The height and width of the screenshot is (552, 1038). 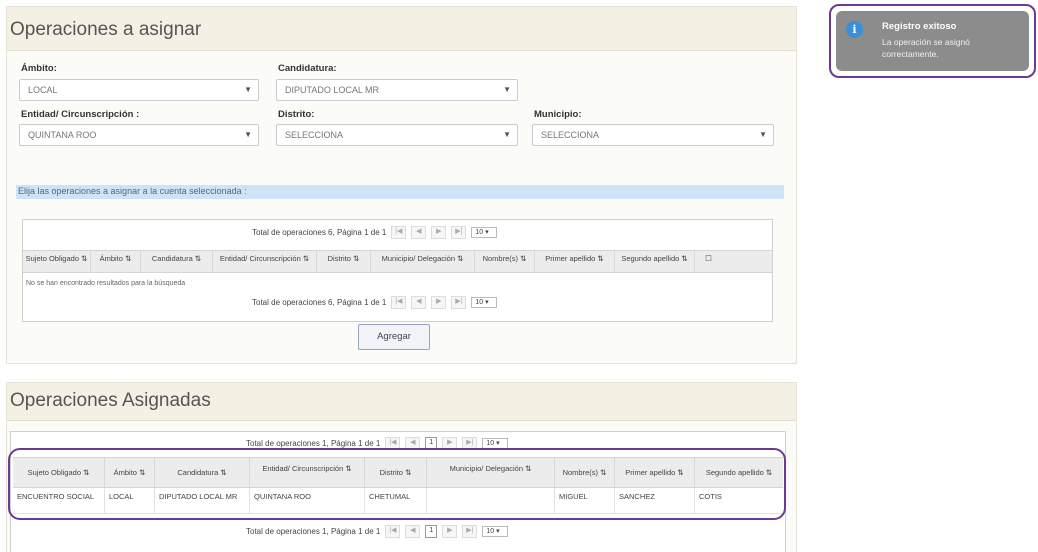 I want to click on distrito-label: Distrito:, so click(x=296, y=114).